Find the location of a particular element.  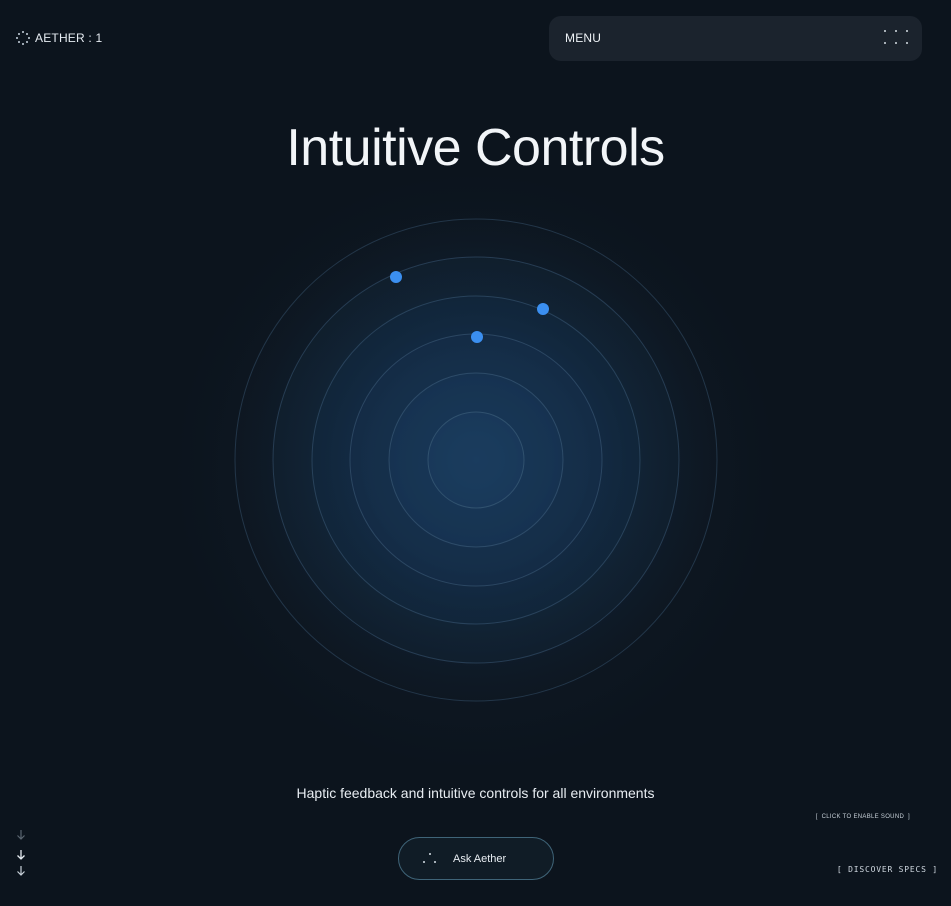

page-title: Intuitive Controls is located at coordinates (475, 148).